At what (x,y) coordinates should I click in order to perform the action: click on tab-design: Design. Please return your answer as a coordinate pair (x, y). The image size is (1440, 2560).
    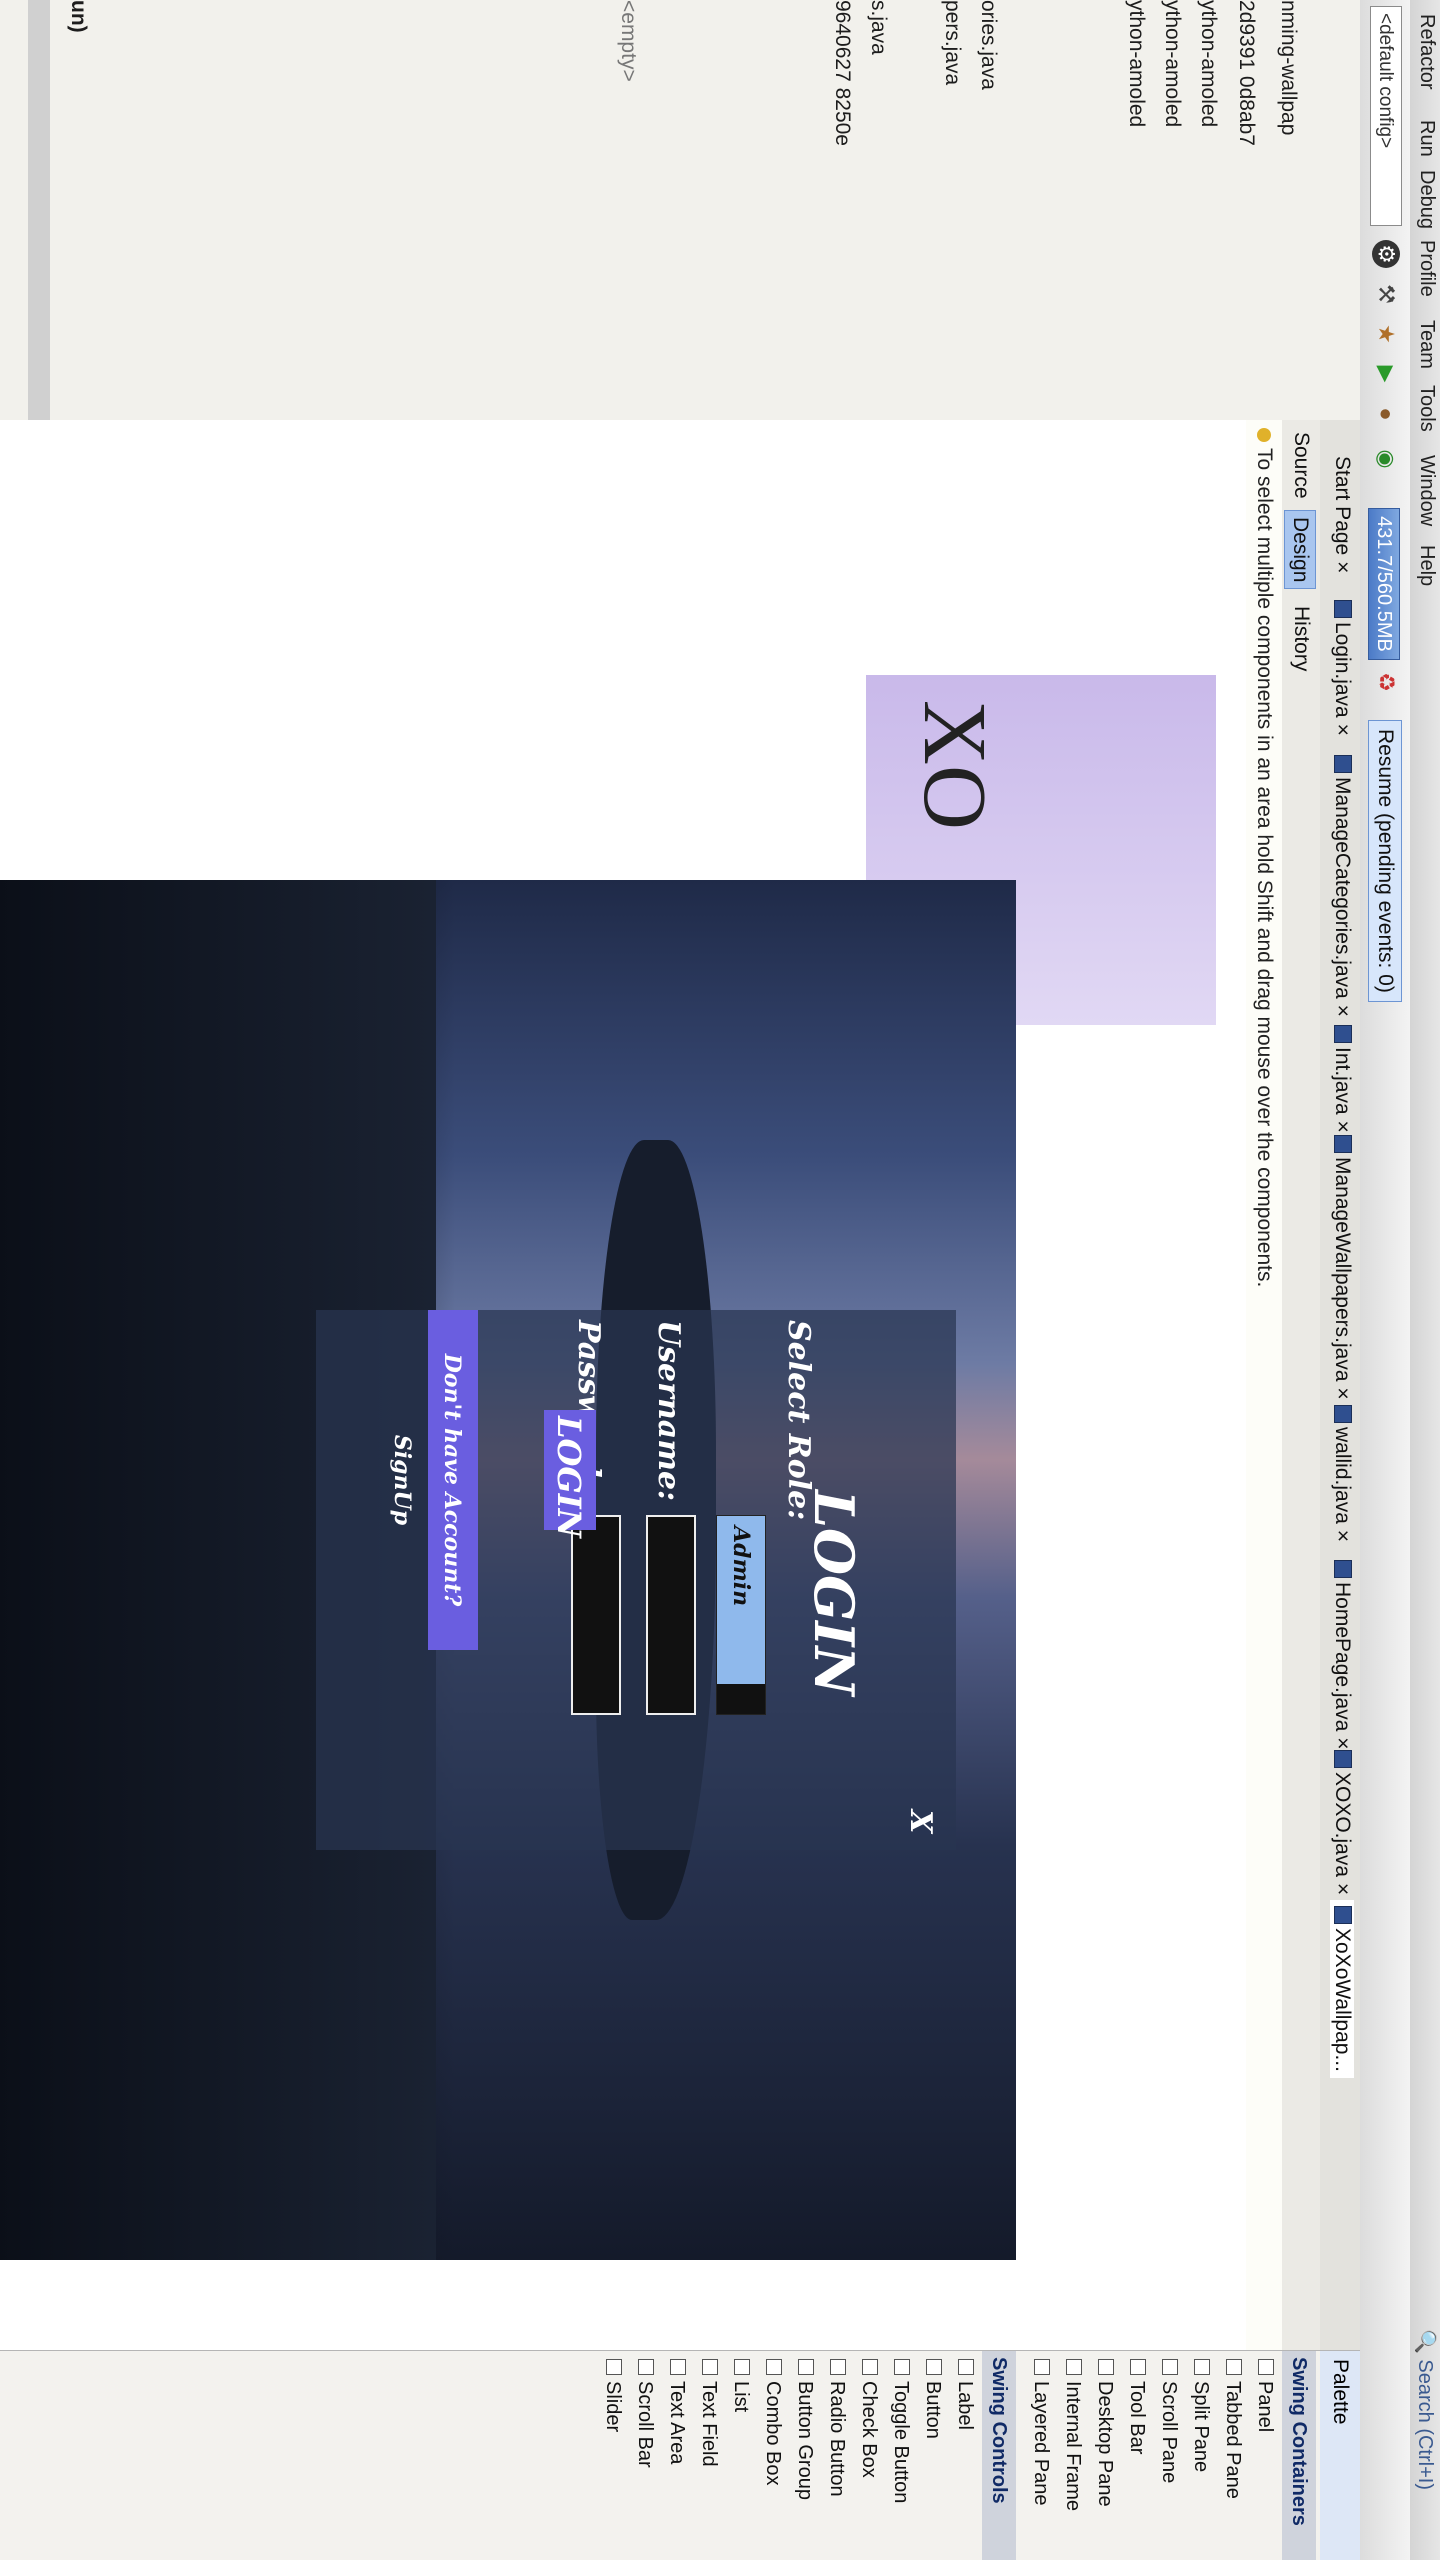
    Looking at the image, I should click on (1300, 550).